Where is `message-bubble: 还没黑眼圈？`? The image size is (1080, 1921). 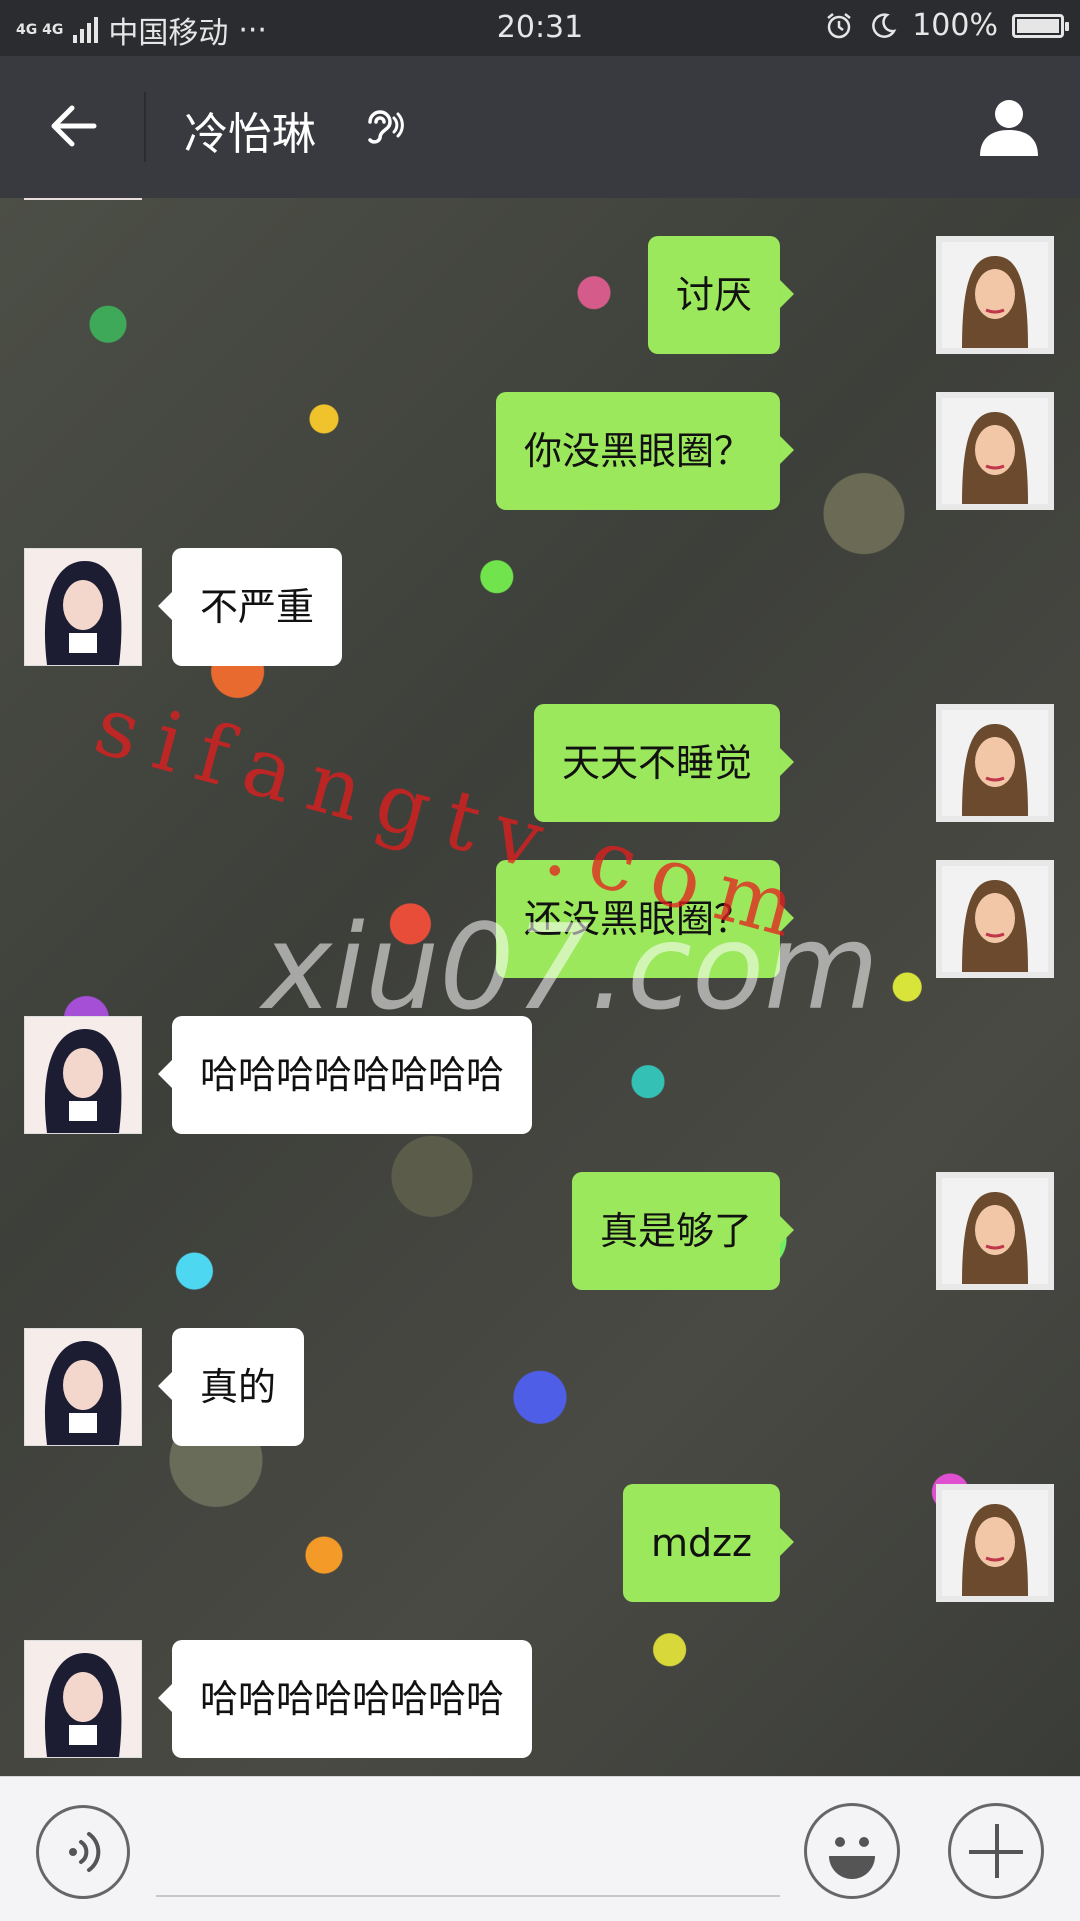
message-bubble: 还没黑眼圈？ is located at coordinates (645, 919).